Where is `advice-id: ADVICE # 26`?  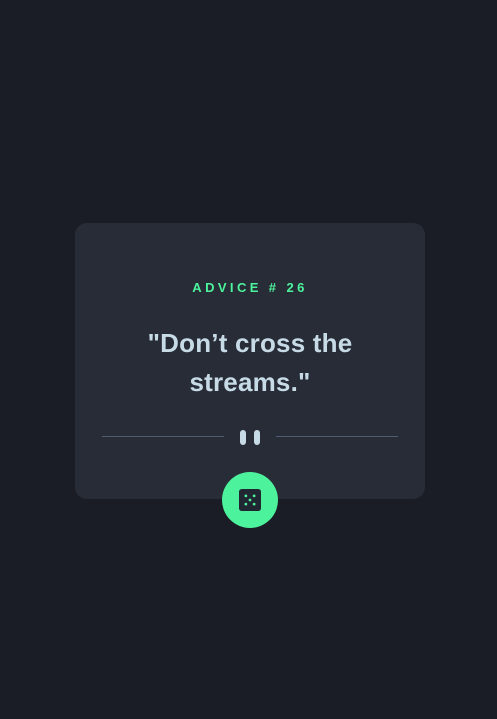 advice-id: ADVICE # 26 is located at coordinates (250, 287).